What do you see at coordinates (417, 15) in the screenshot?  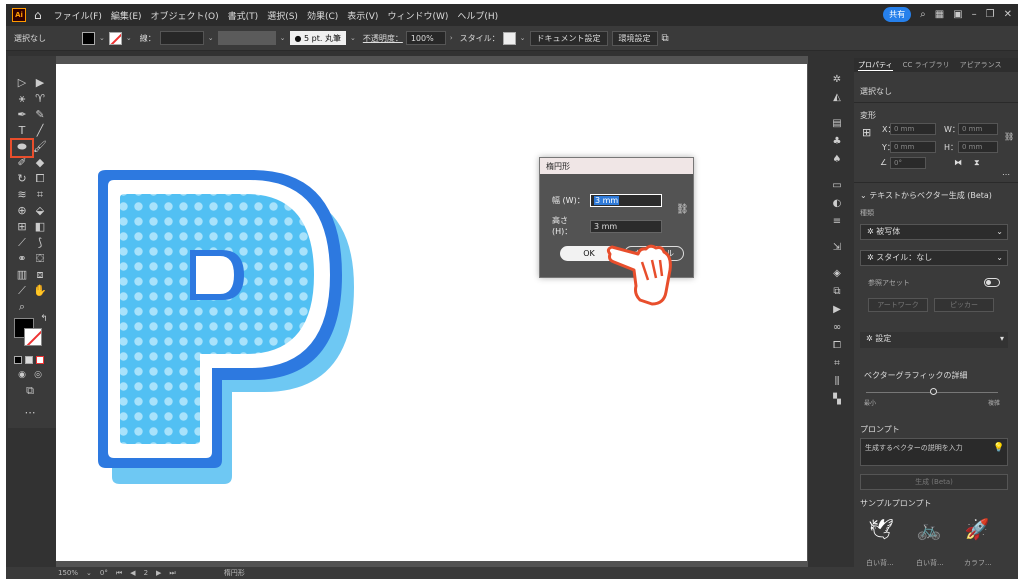 I see `menu-window: ウィンドウ(W)` at bounding box center [417, 15].